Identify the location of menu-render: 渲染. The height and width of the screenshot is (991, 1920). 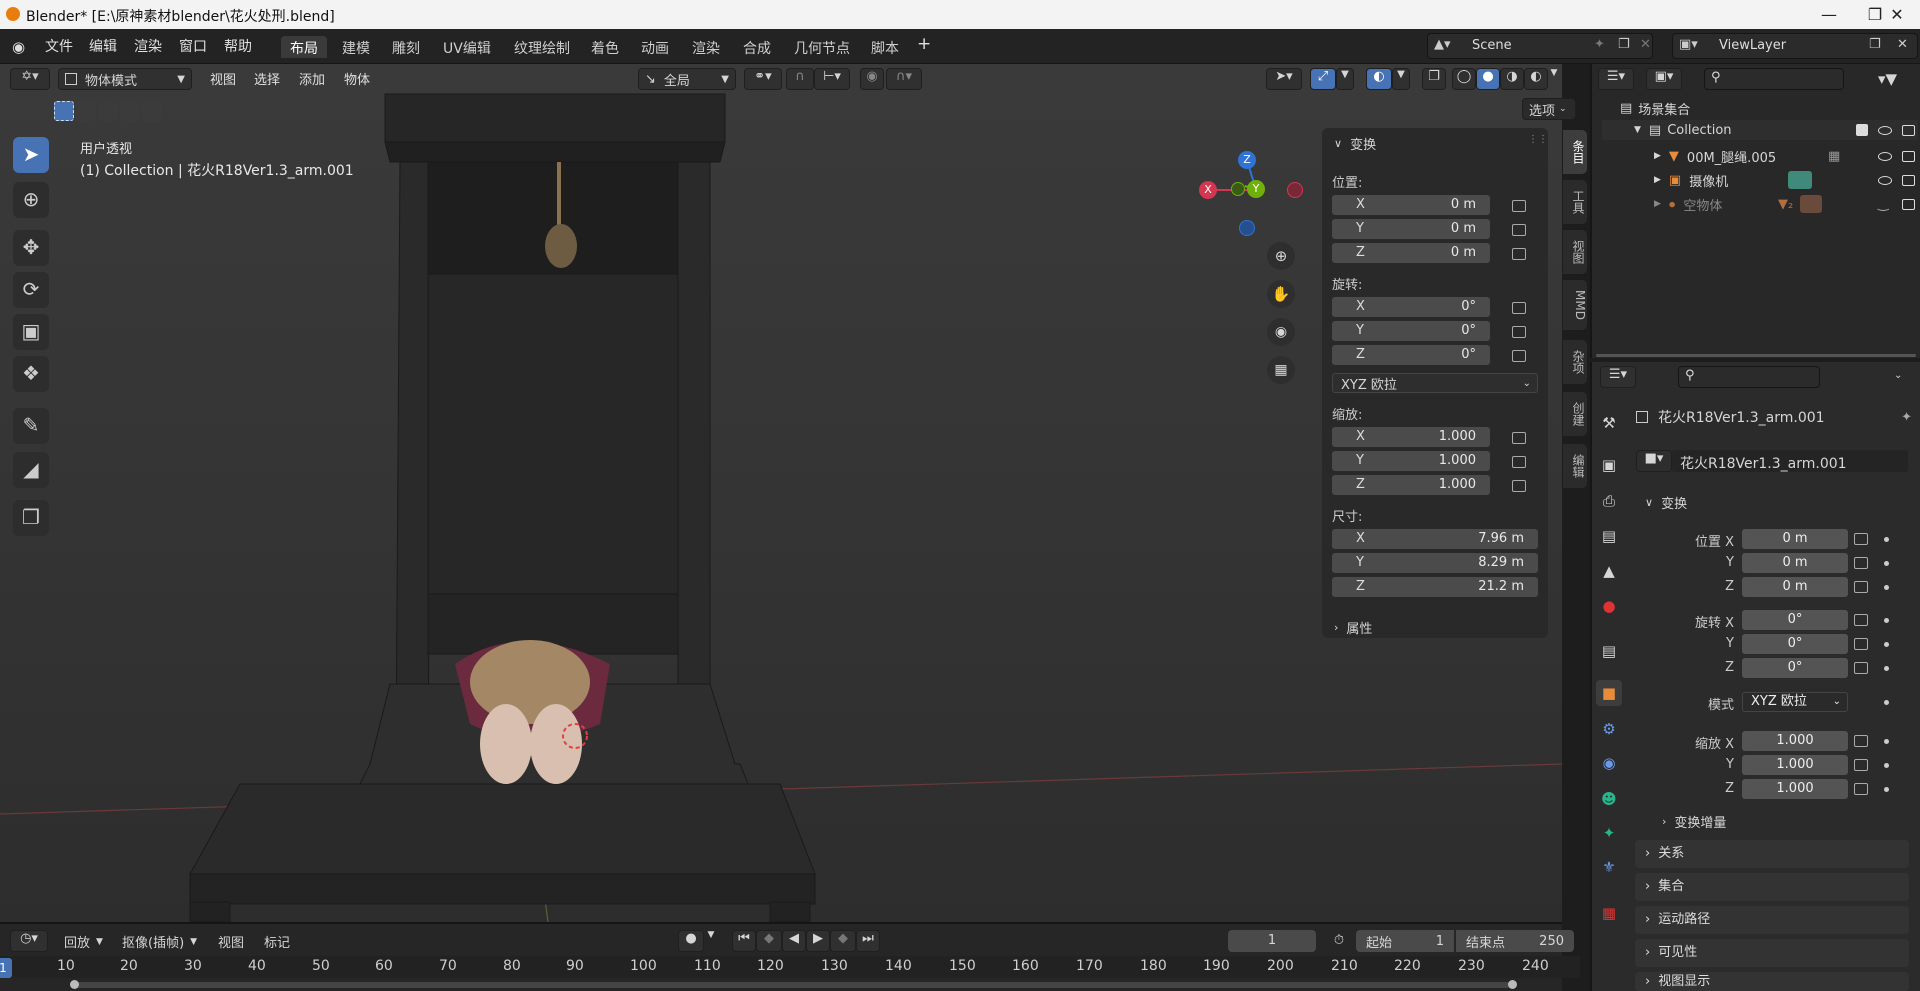
(148, 46).